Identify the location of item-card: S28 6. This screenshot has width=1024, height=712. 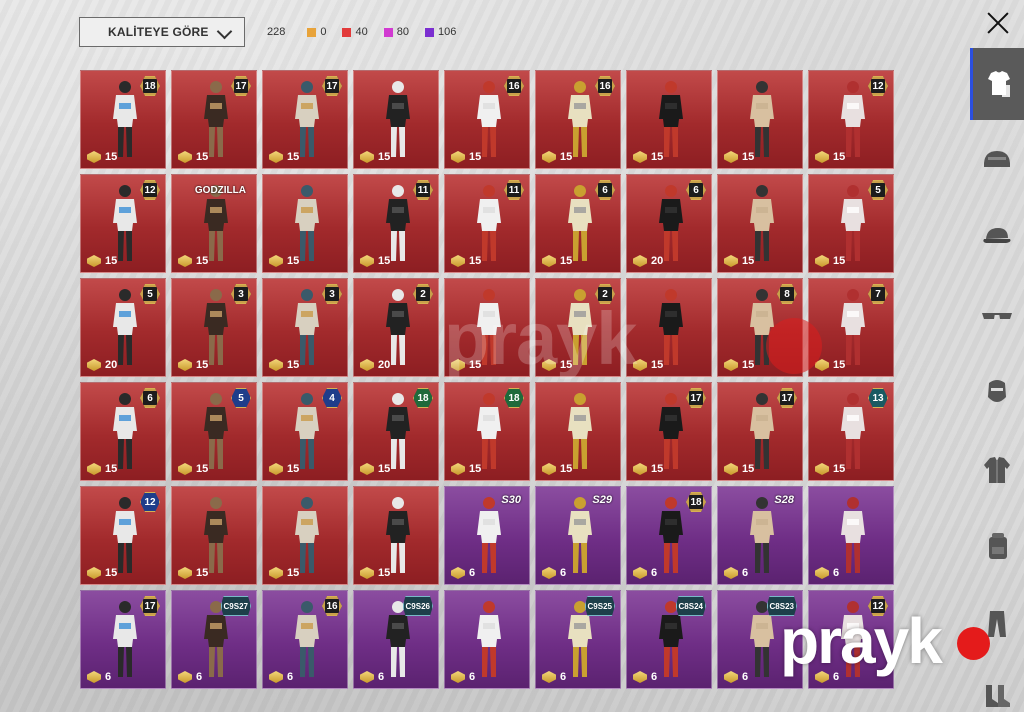
(760, 535).